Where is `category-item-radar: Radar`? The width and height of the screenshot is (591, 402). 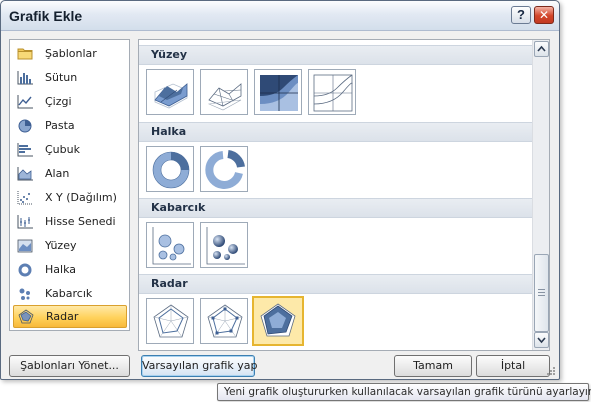
category-item-radar: Radar is located at coordinates (70, 316).